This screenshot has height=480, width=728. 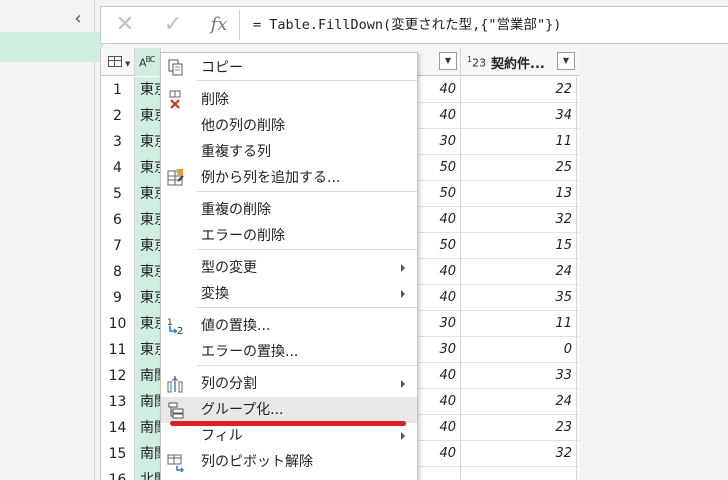 I want to click on cell-region: 北関, so click(x=148, y=473).